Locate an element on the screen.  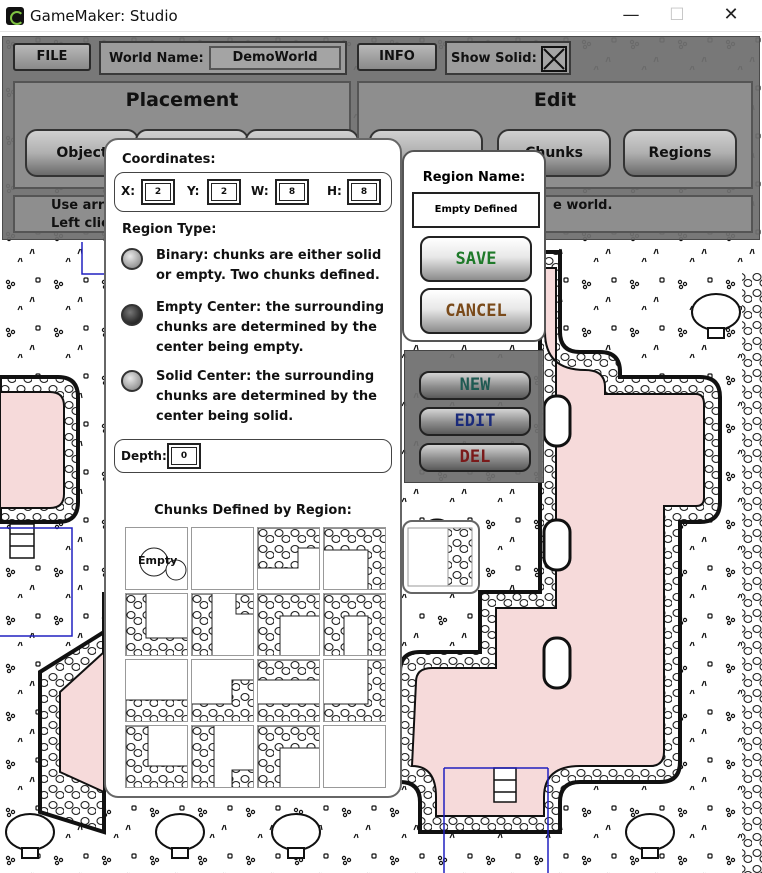
region-type-label: Region Type: is located at coordinates (169, 229).